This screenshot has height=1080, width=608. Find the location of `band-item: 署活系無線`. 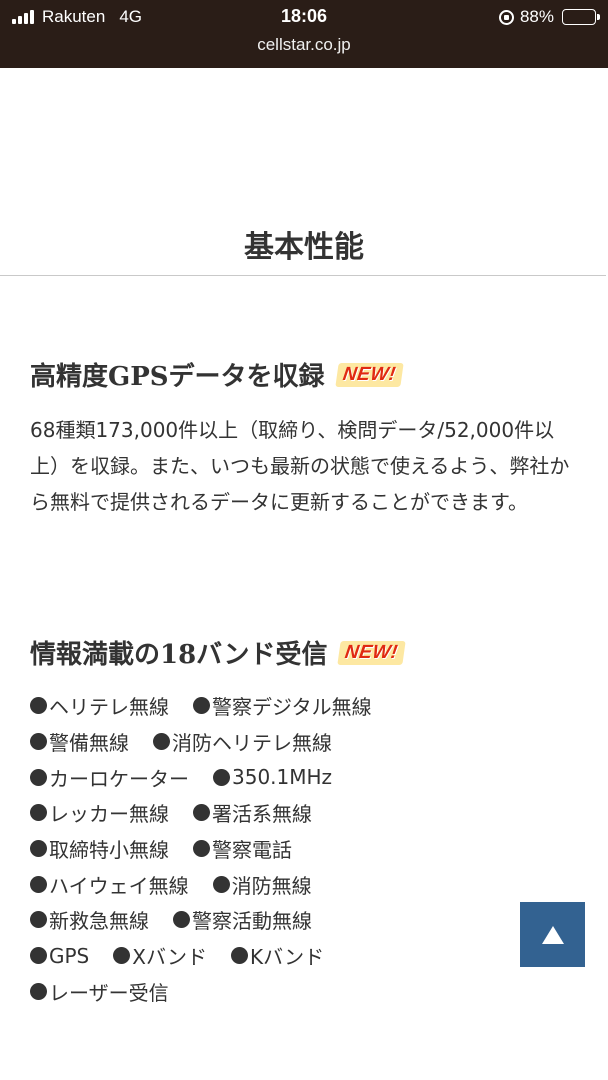

band-item: 署活系無線 is located at coordinates (252, 812).